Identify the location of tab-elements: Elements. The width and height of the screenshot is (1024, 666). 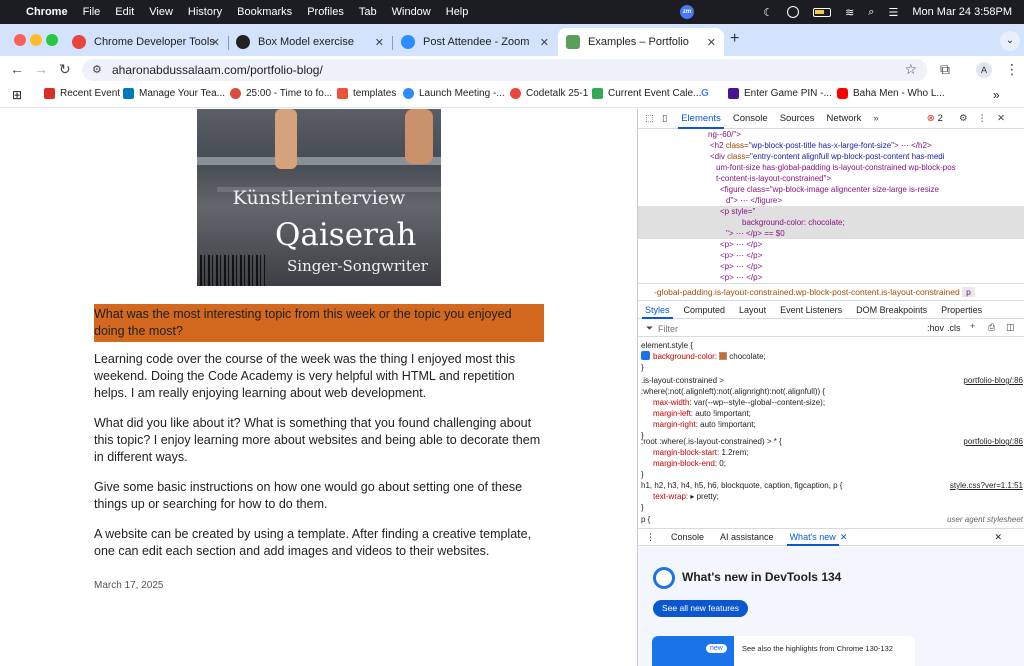
(701, 121).